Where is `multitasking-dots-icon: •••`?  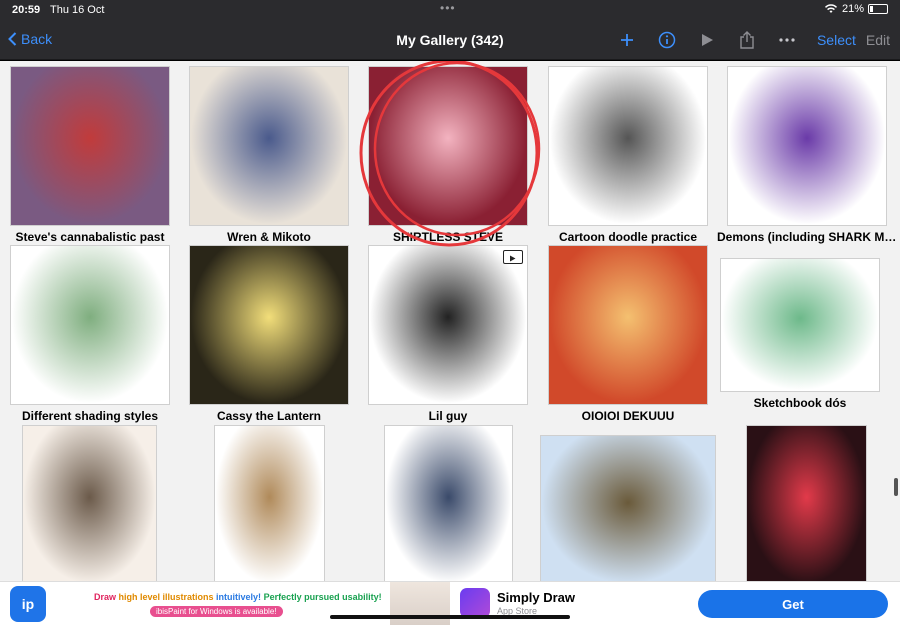 multitasking-dots-icon: ••• is located at coordinates (448, 8).